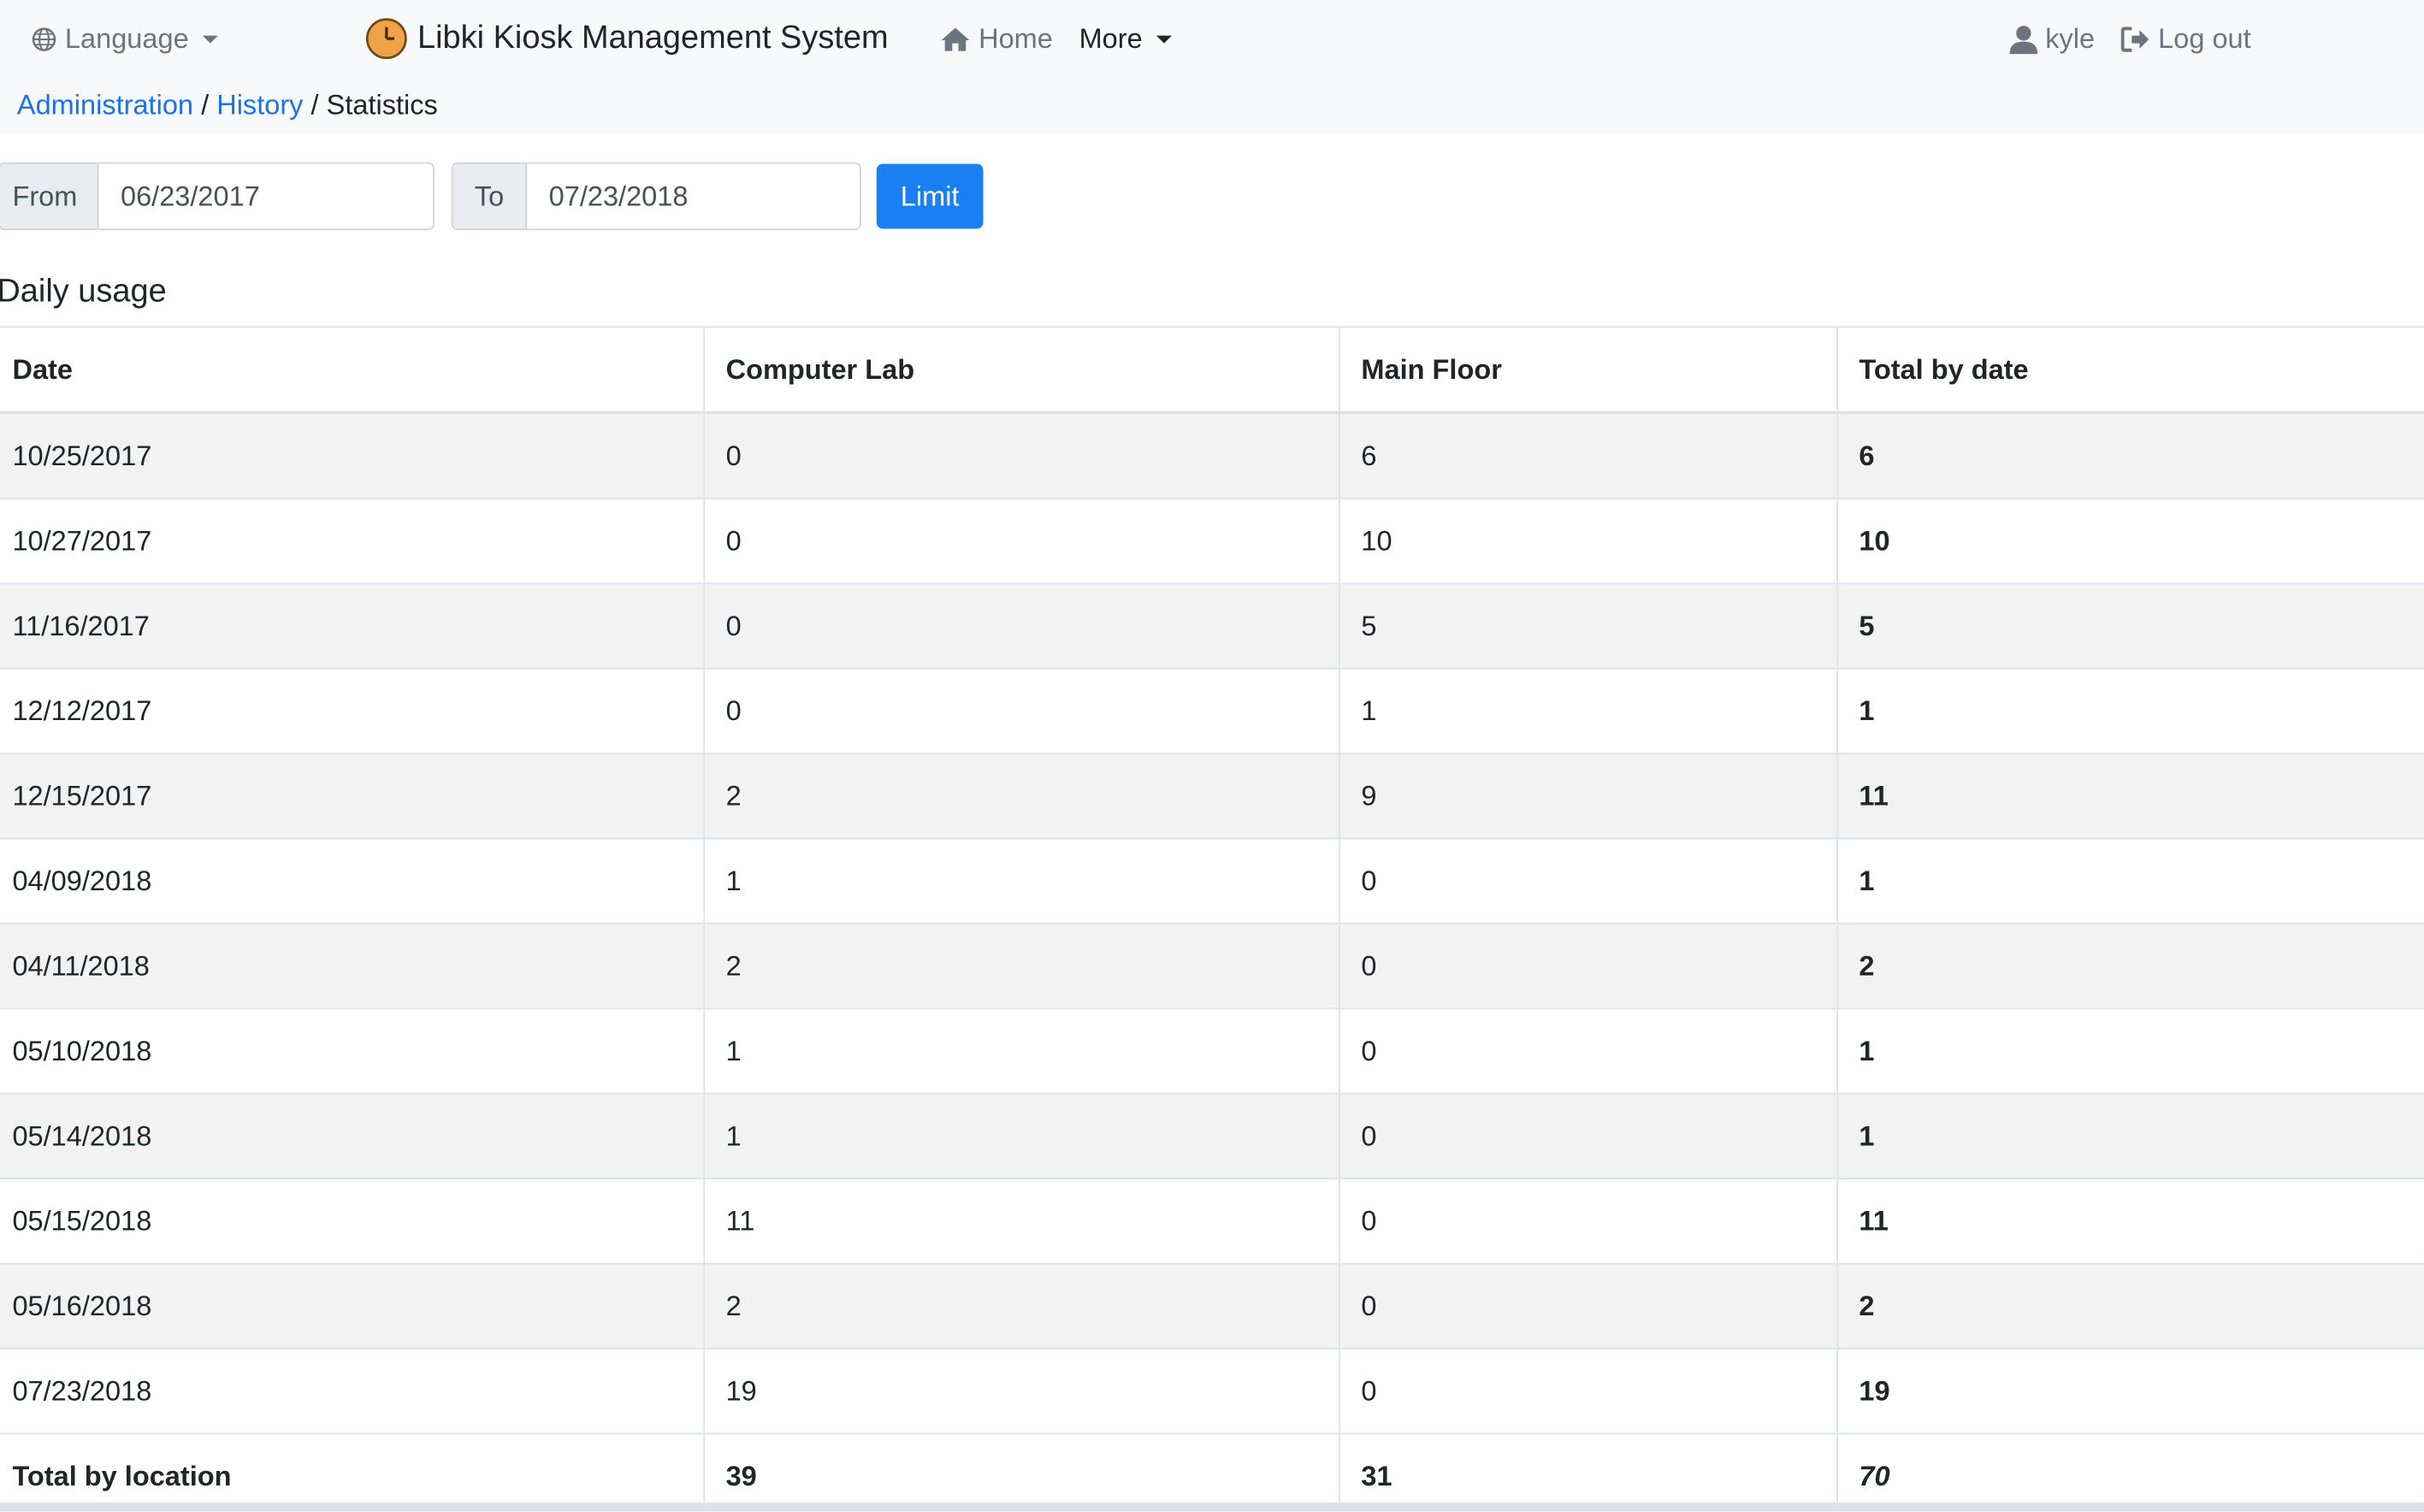 Image resolution: width=2424 pixels, height=1512 pixels. I want to click on to-date-group: To, so click(656, 196).